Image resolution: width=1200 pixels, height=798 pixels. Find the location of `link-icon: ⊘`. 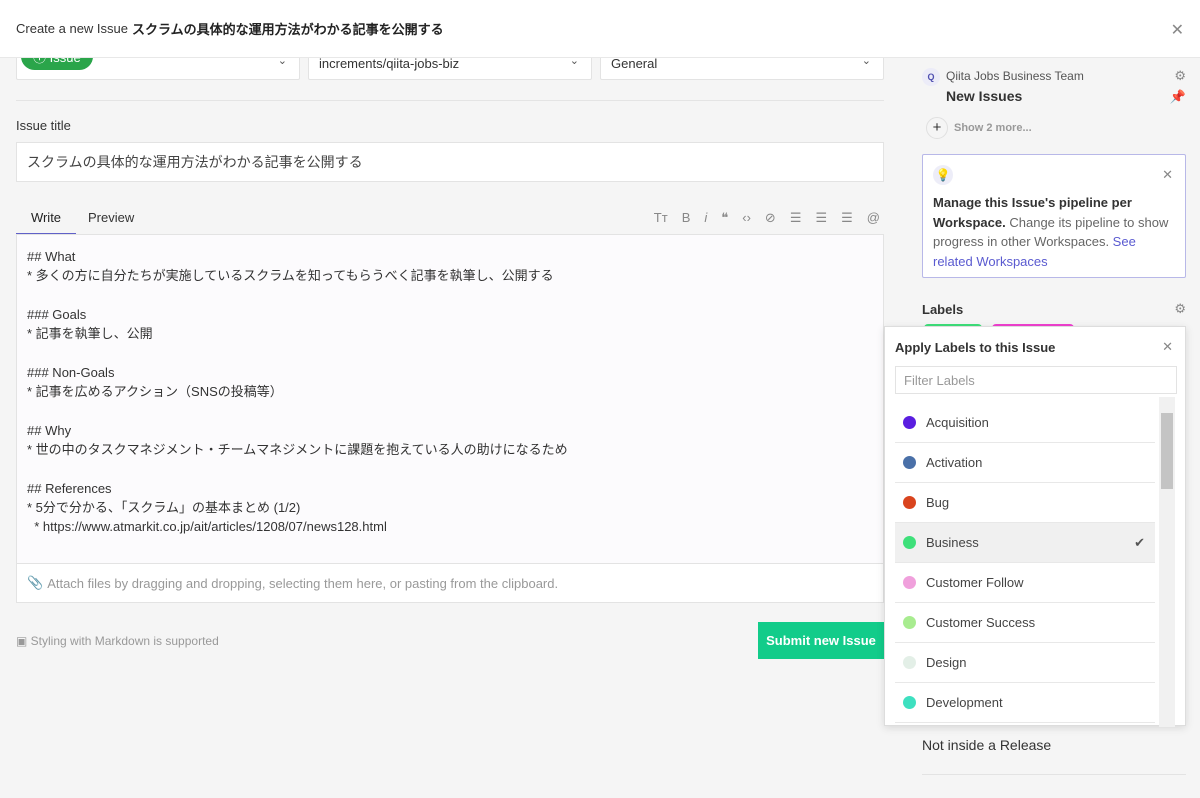

link-icon: ⊘ is located at coordinates (770, 218).